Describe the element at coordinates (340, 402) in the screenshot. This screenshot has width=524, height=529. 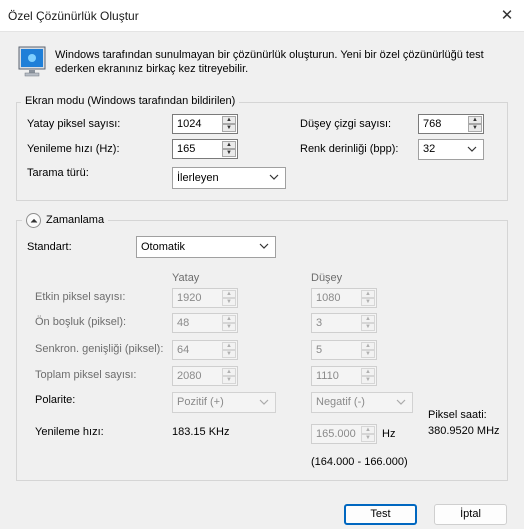
I see `polarity-v-value: Negatif (-)` at that location.